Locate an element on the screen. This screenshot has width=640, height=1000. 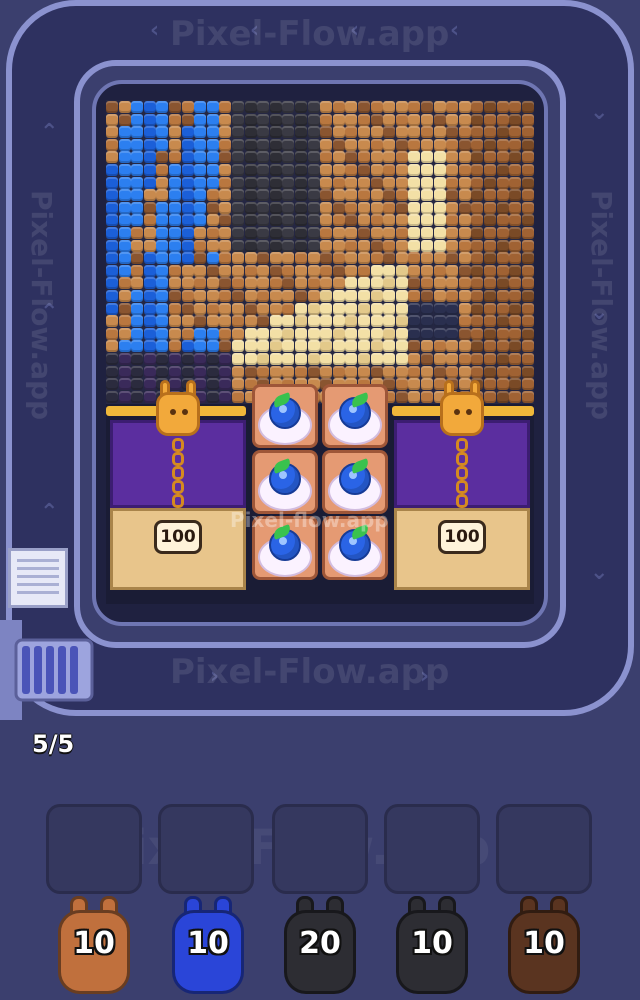
shooter-dark-brown: 10 is located at coordinates (544, 946).